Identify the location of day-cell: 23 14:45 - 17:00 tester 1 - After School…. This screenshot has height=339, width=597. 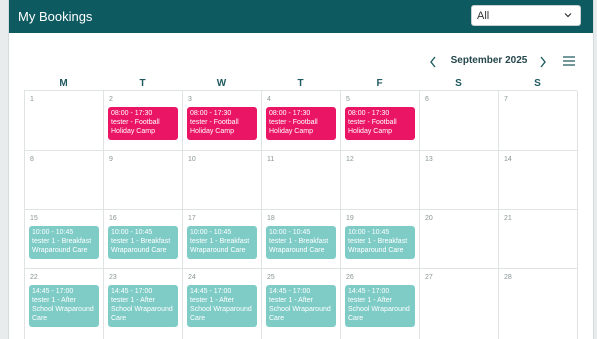
(143, 304).